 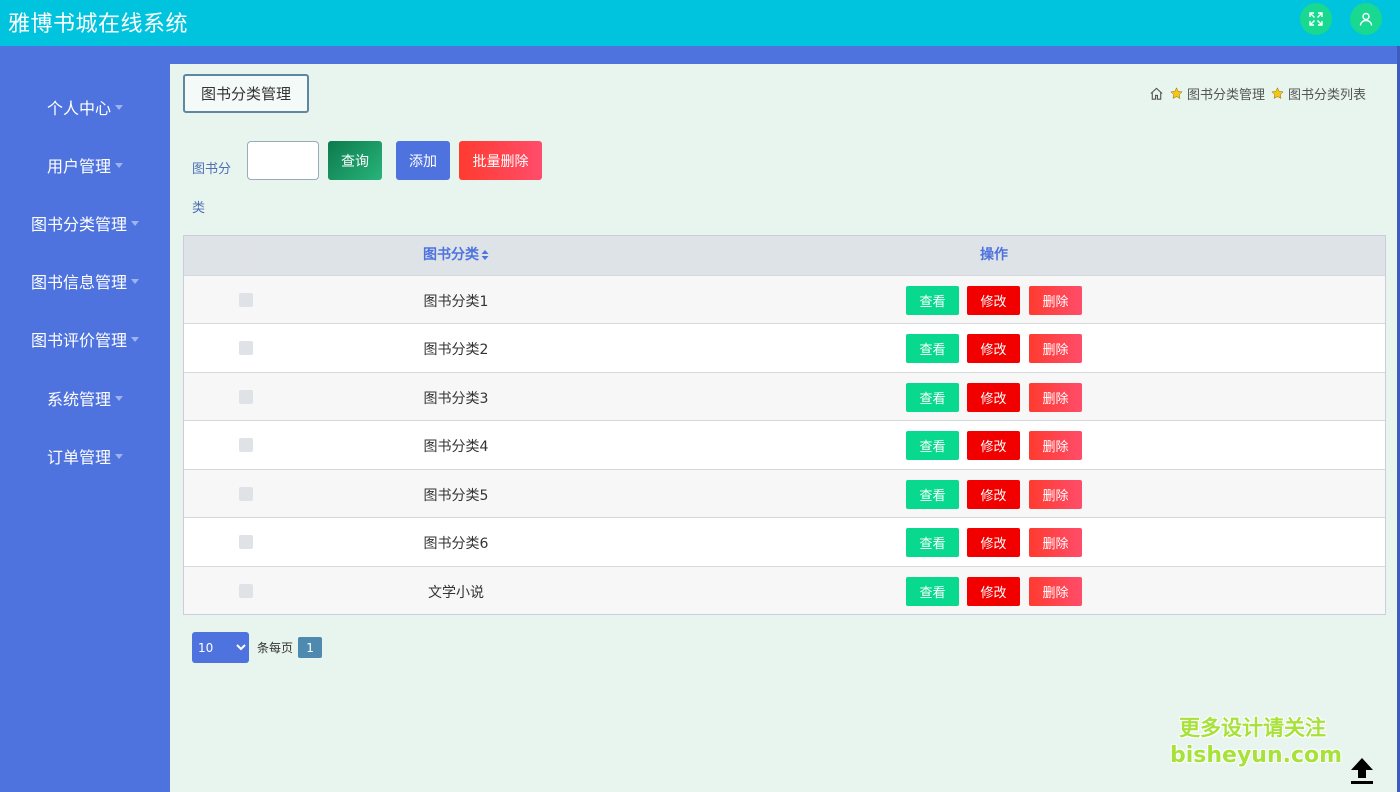 I want to click on sidebar-item-category-management: 图书分类管理, so click(x=85, y=223).